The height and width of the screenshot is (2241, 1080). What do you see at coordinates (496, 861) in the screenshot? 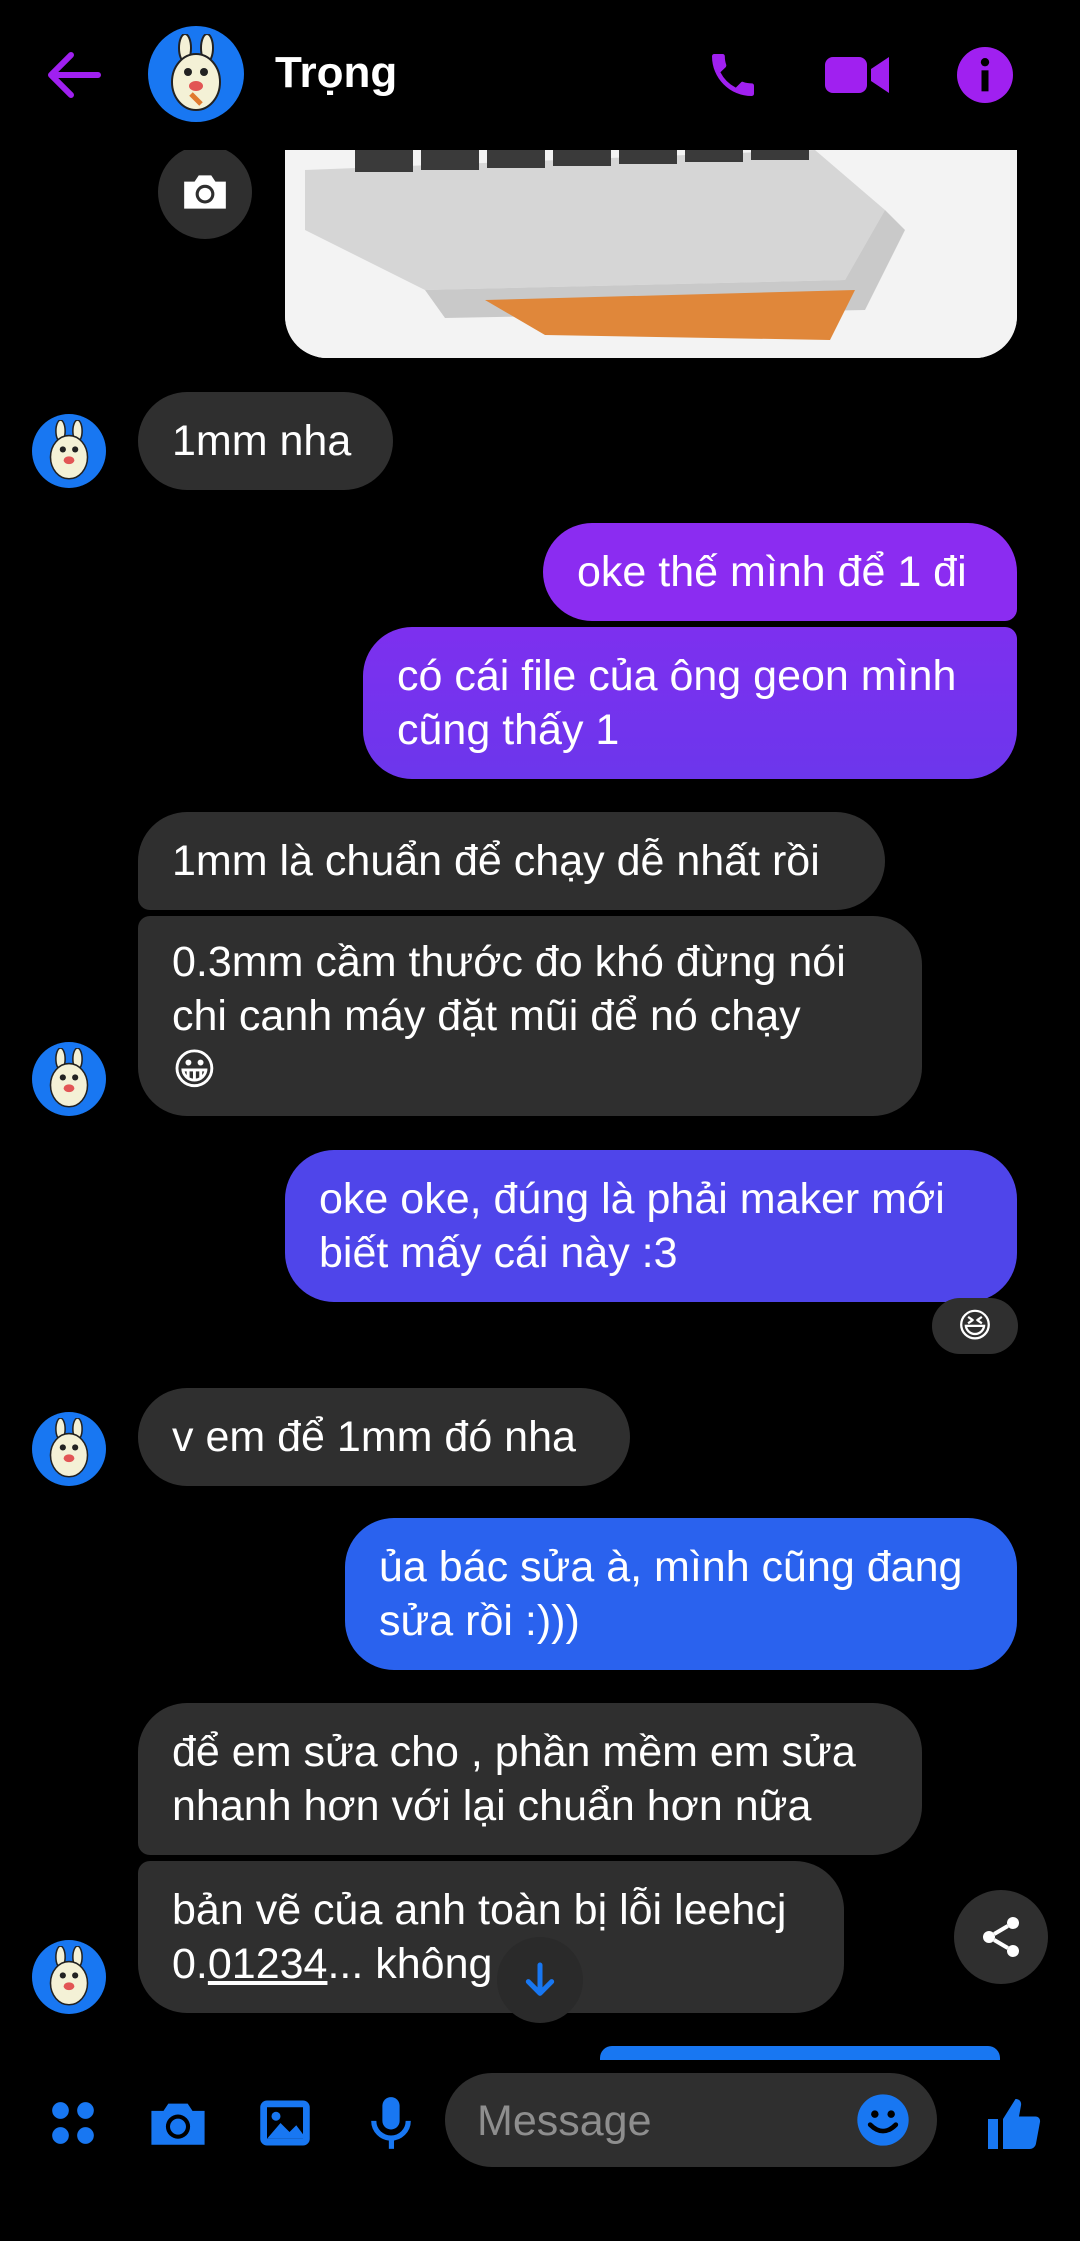
I see `message-text: 1mm là chuẩn để chạy dễ nhất rồi` at bounding box center [496, 861].